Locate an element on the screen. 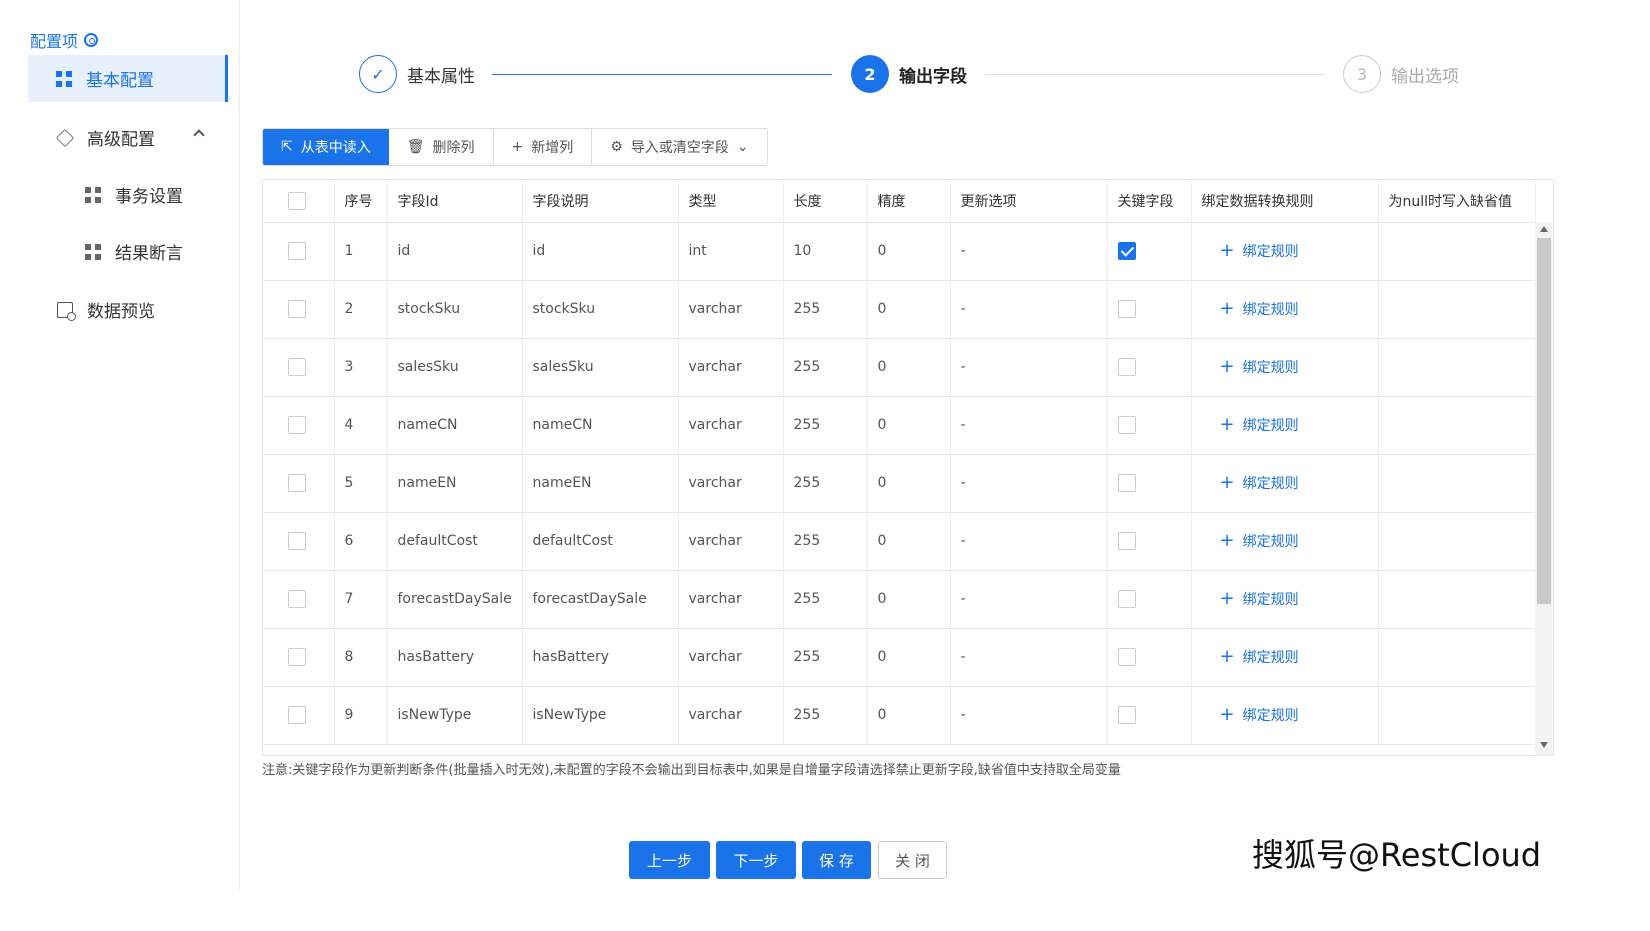 The image size is (1650, 931). cell-type: int is located at coordinates (731, 251).